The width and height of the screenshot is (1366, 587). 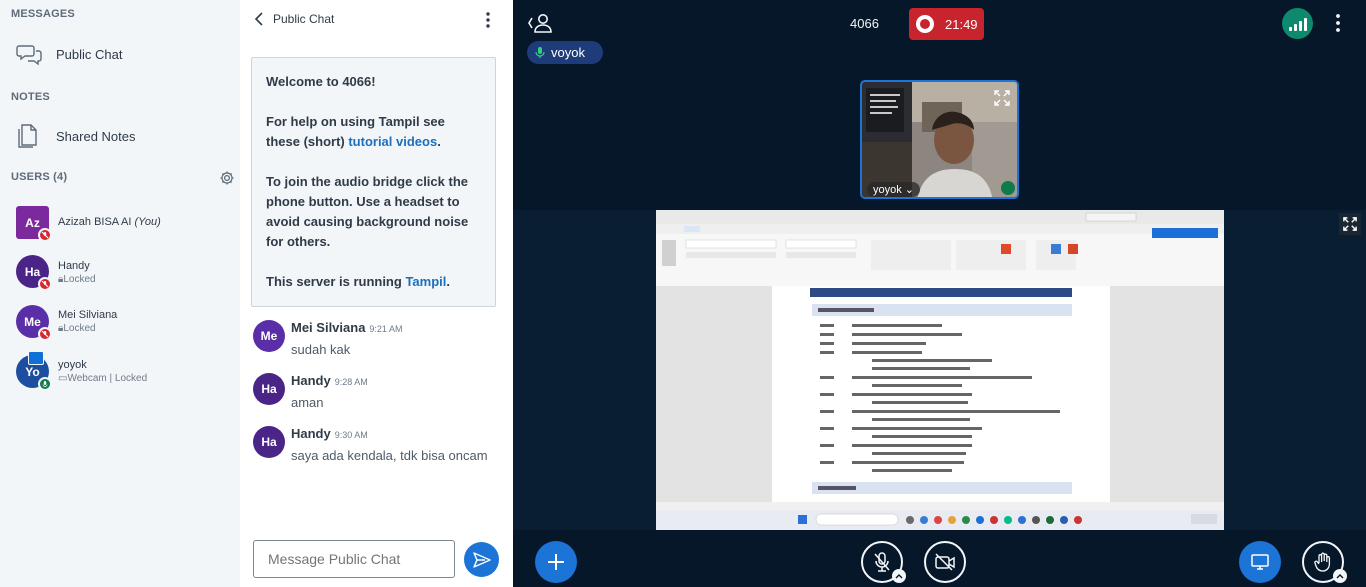 What do you see at coordinates (961, 24) in the screenshot?
I see `recording-time: 21:49` at bounding box center [961, 24].